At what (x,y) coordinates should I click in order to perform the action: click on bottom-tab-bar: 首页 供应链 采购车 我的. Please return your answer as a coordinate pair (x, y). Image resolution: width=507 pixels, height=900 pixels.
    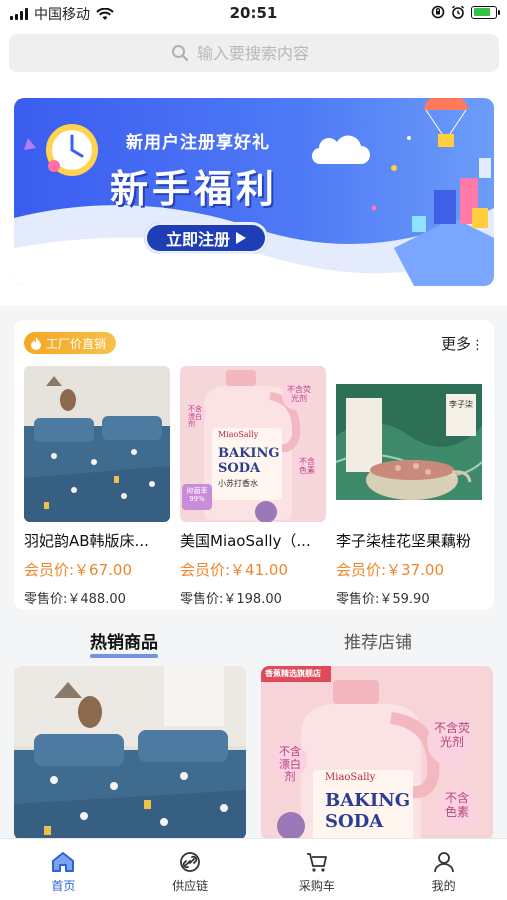
    Looking at the image, I should click on (253, 869).